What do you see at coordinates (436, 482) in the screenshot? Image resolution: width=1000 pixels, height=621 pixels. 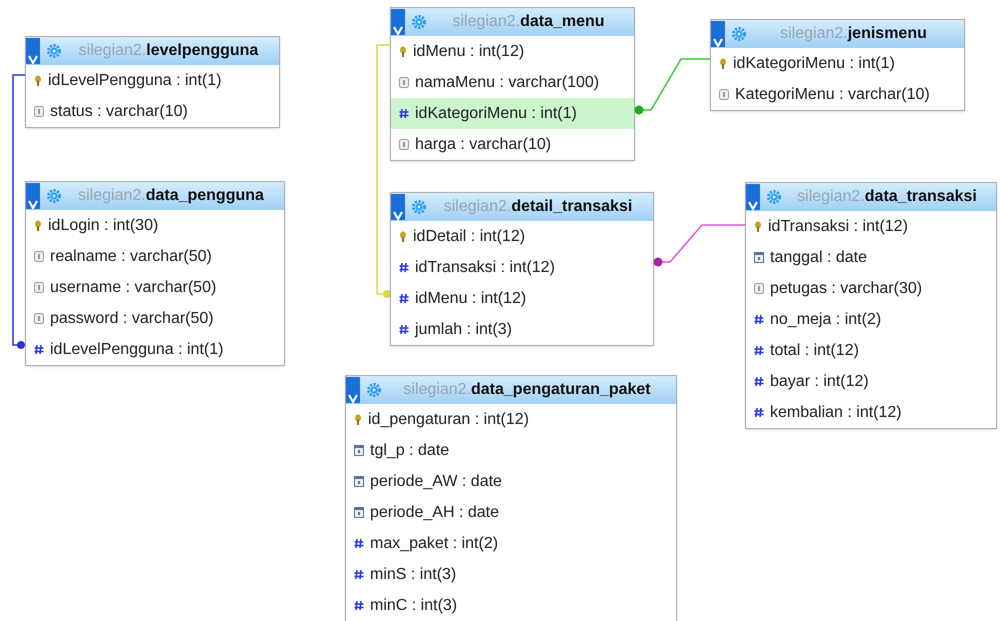 I see `column-label: periode_AW : date` at bounding box center [436, 482].